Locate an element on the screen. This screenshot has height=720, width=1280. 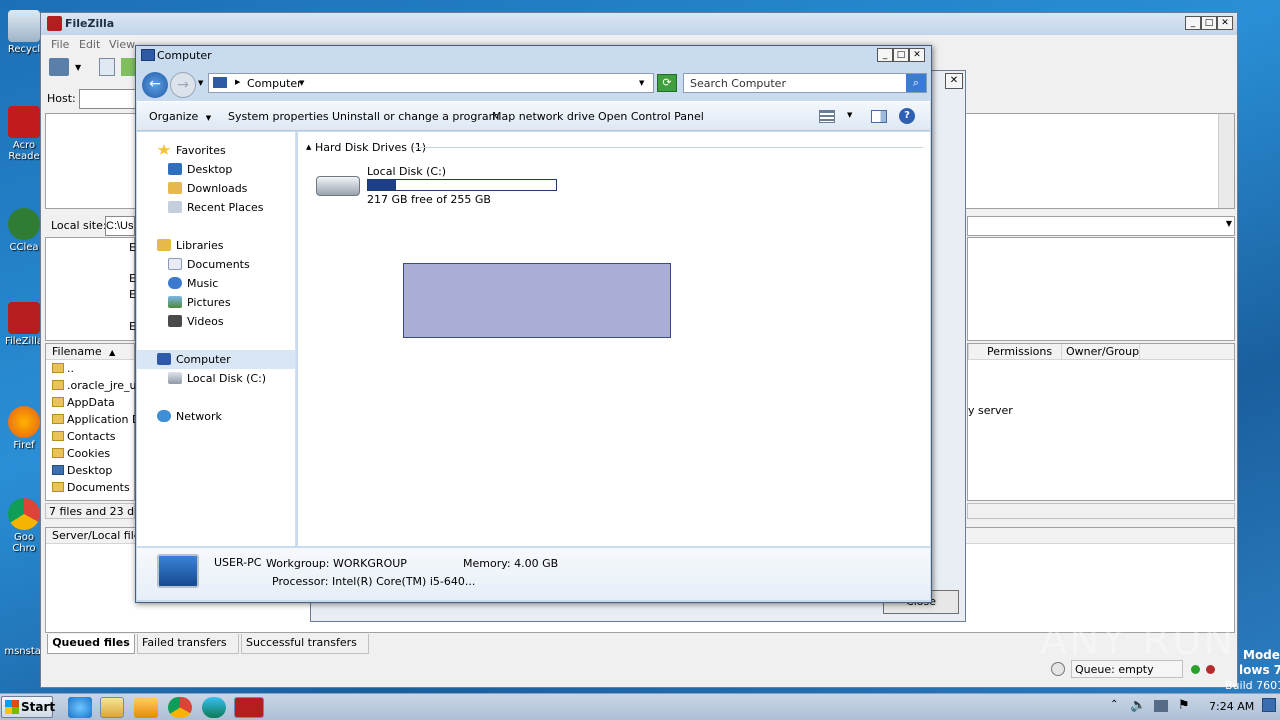
organize-button: Organize ▼ is located at coordinates (180, 116).